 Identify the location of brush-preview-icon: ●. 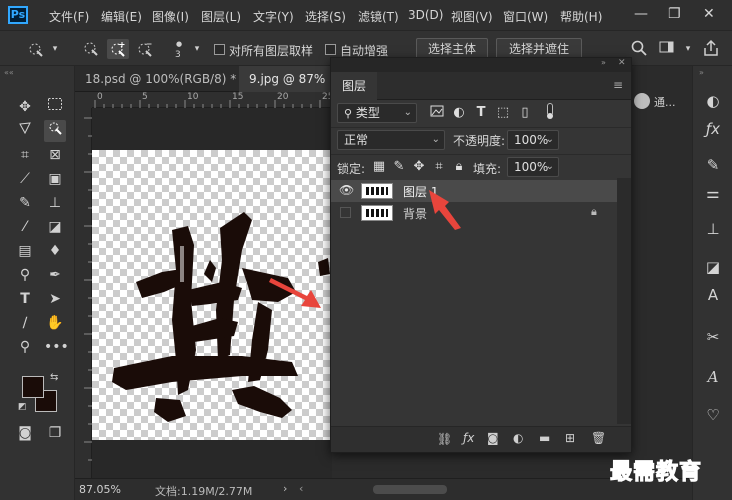
(179, 44).